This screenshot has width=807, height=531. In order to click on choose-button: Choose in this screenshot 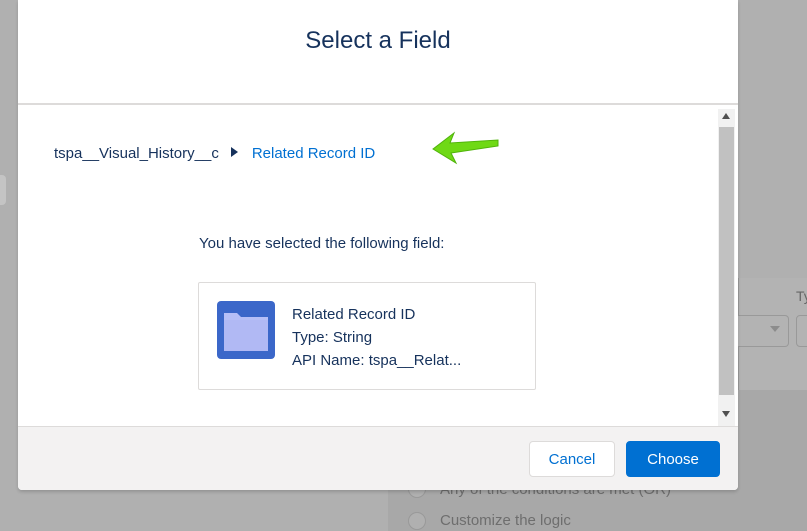, I will do `click(673, 459)`.